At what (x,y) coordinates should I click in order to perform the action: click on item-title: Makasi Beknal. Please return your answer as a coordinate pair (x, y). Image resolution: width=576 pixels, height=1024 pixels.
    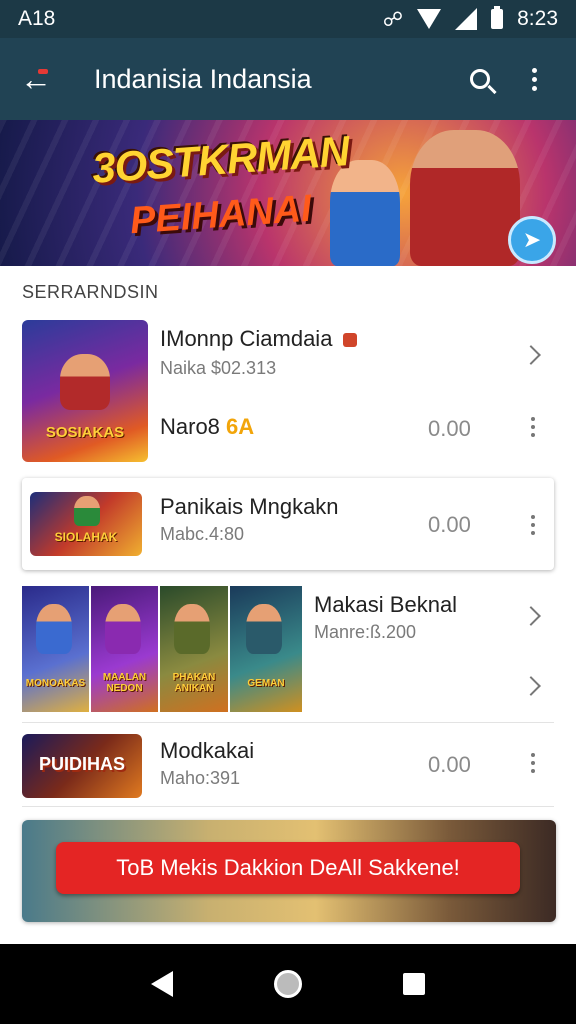
    Looking at the image, I should click on (386, 604).